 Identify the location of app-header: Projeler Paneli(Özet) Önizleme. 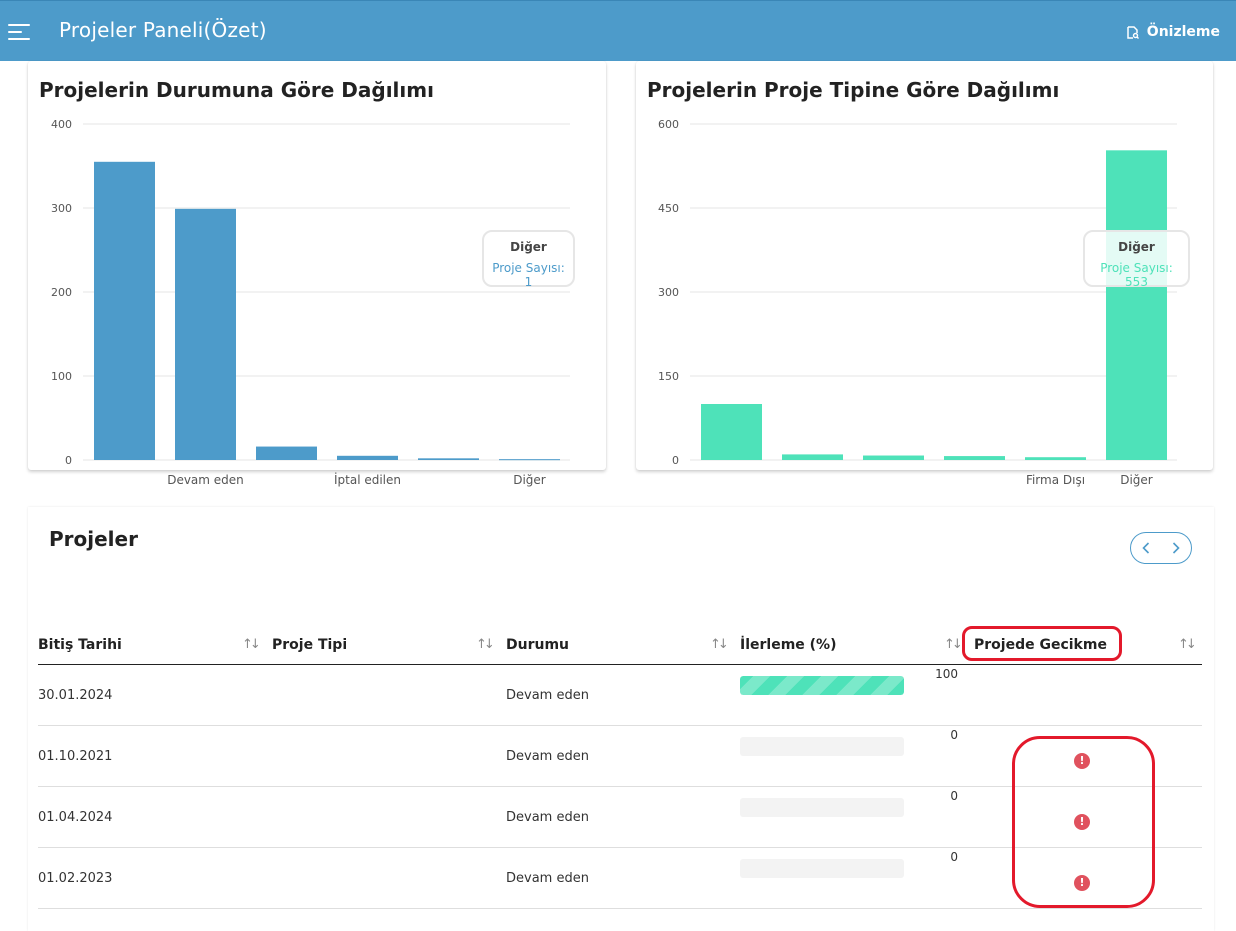
(618, 30).